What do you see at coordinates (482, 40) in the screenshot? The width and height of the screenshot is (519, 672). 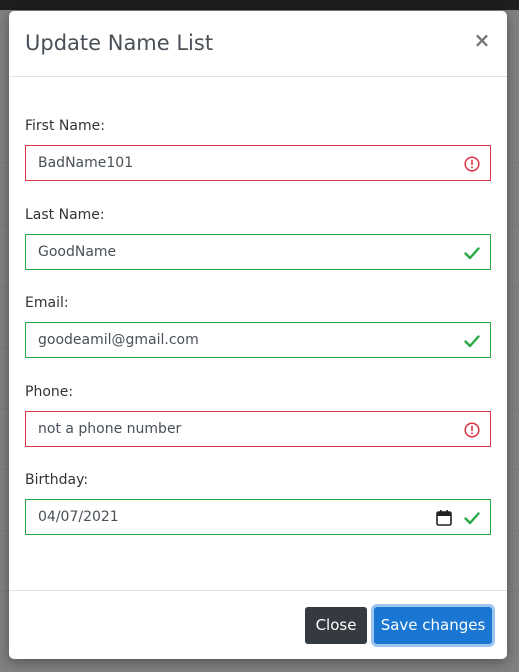 I see `close-icon: ×` at bounding box center [482, 40].